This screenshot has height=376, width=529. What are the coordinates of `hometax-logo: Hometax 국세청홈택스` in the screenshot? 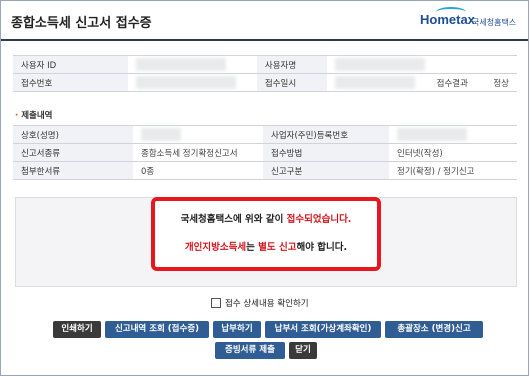 It's located at (470, 20).